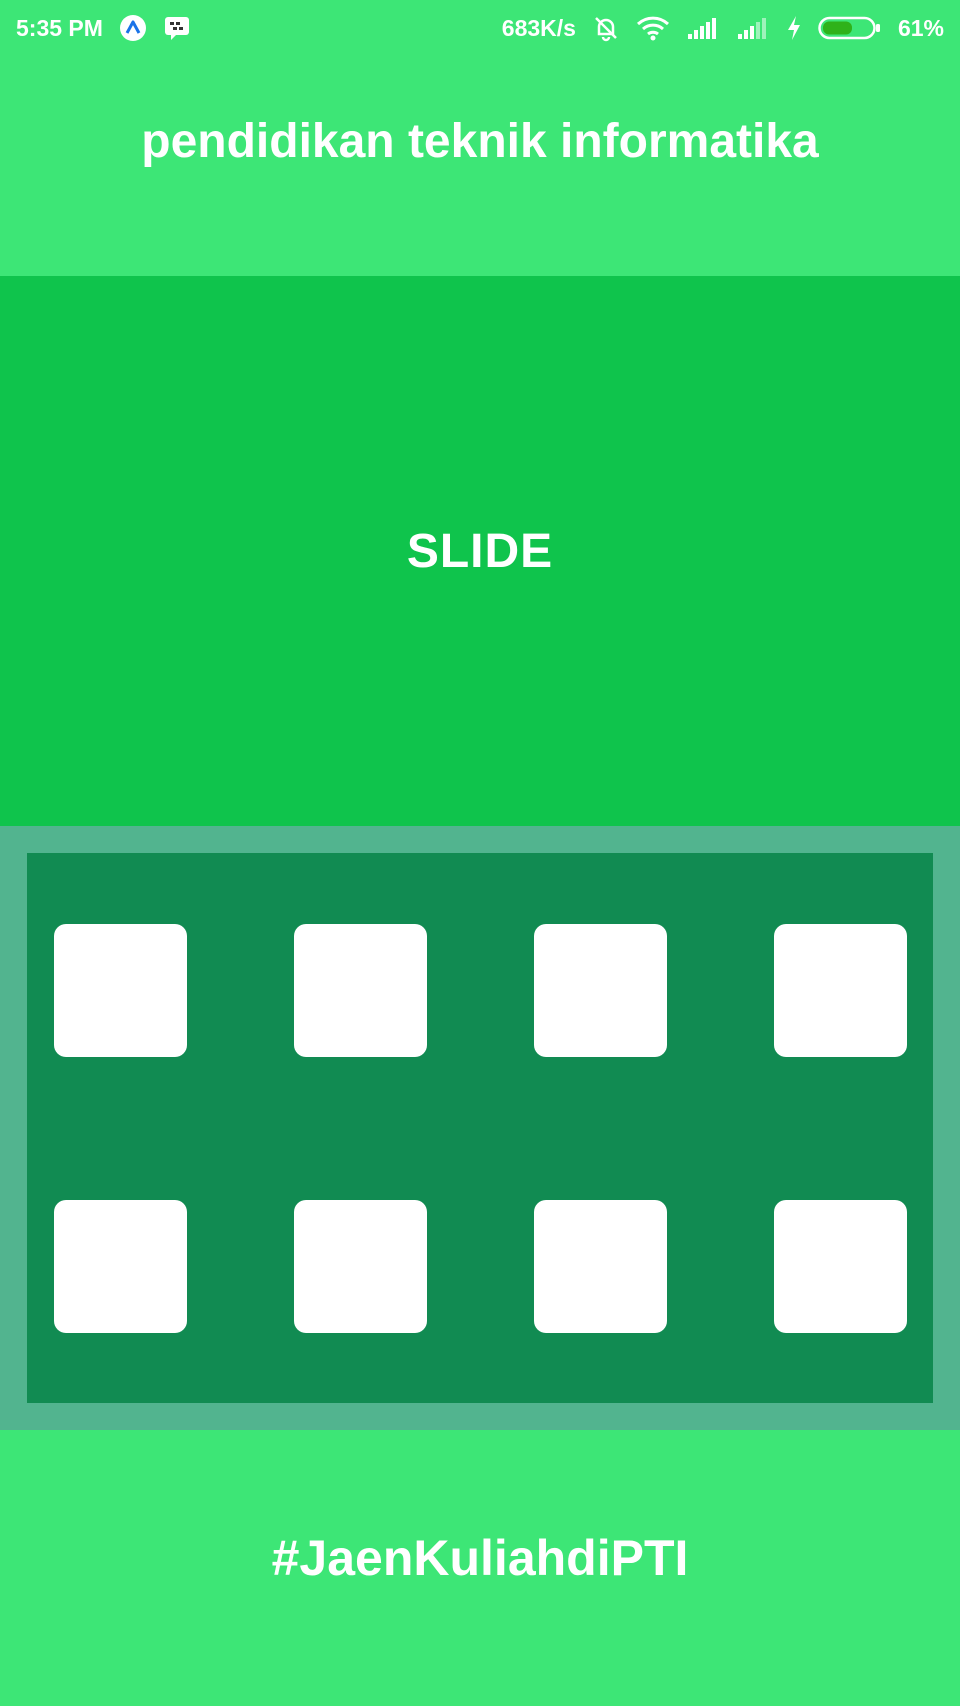 This screenshot has width=960, height=1706. I want to click on battery-icon, so click(850, 28).